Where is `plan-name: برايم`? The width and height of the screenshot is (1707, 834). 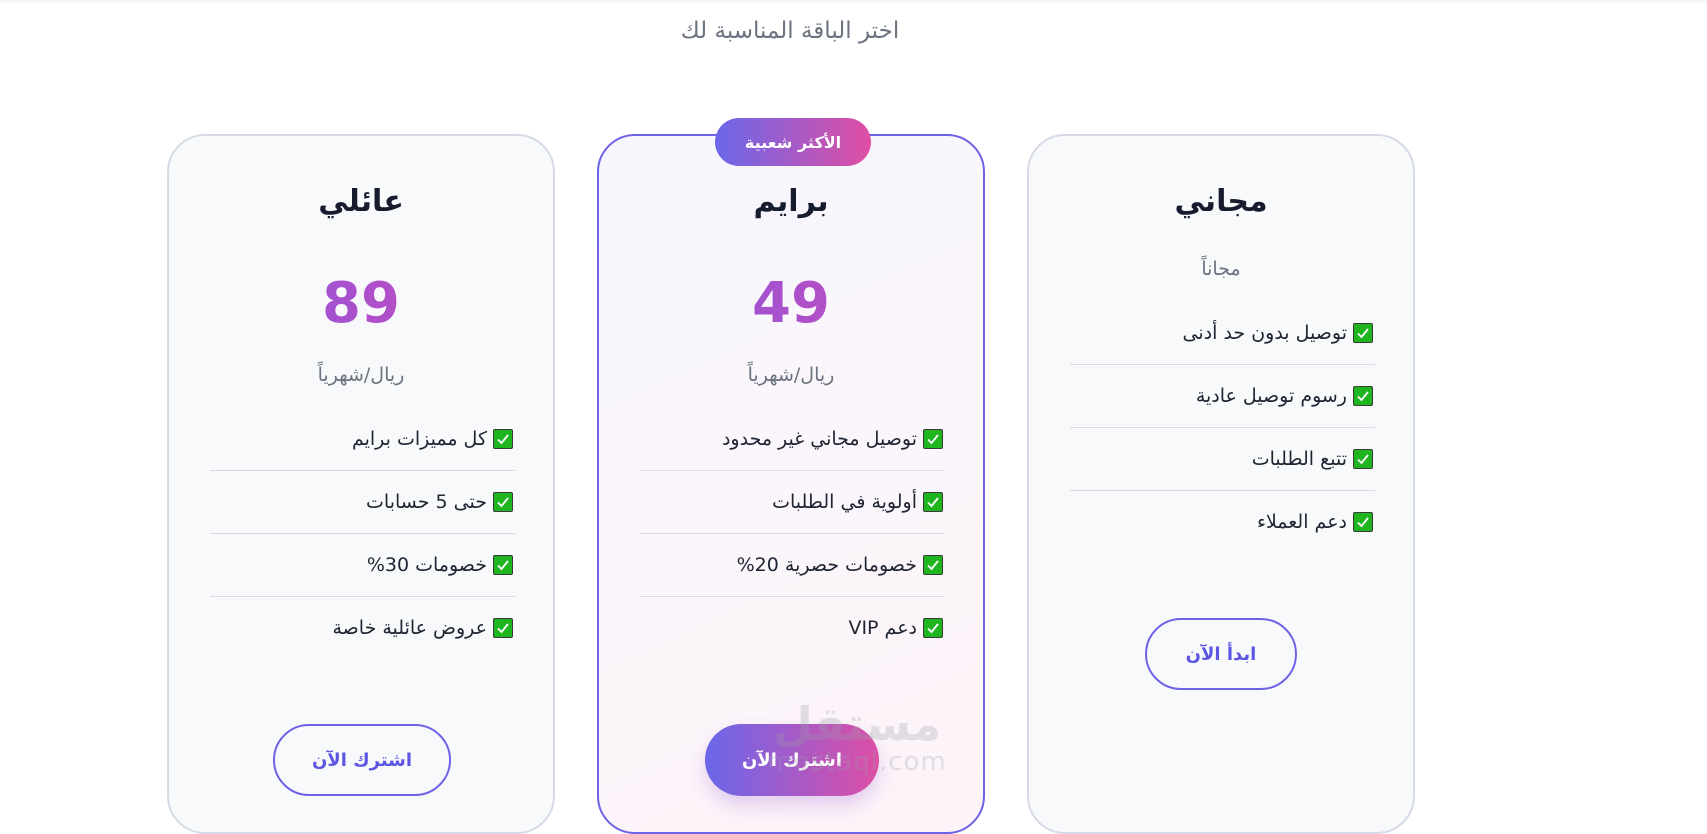
plan-name: برايم is located at coordinates (791, 201).